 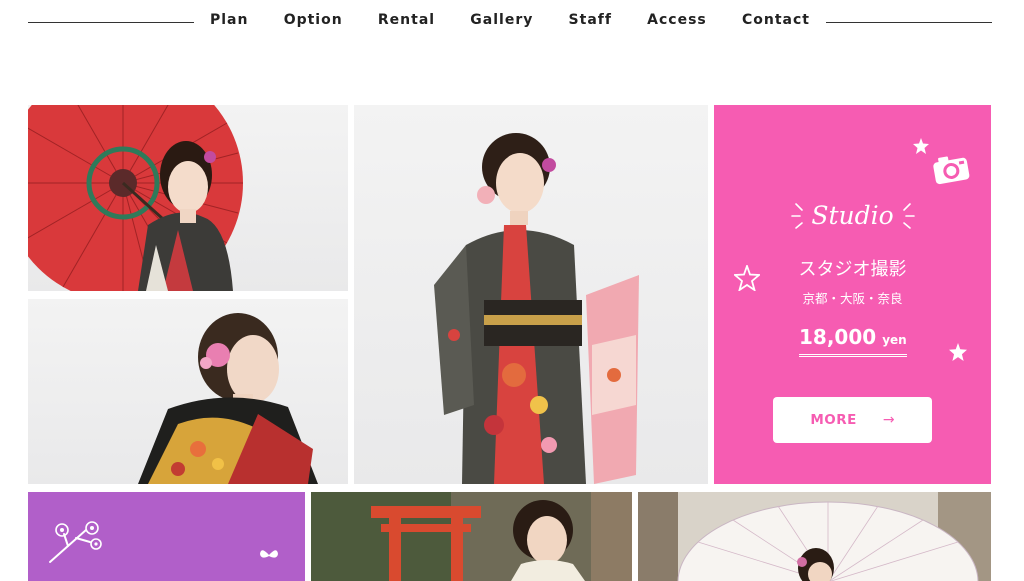 What do you see at coordinates (471, 536) in the screenshot?
I see `woman-at-shrine-photo` at bounding box center [471, 536].